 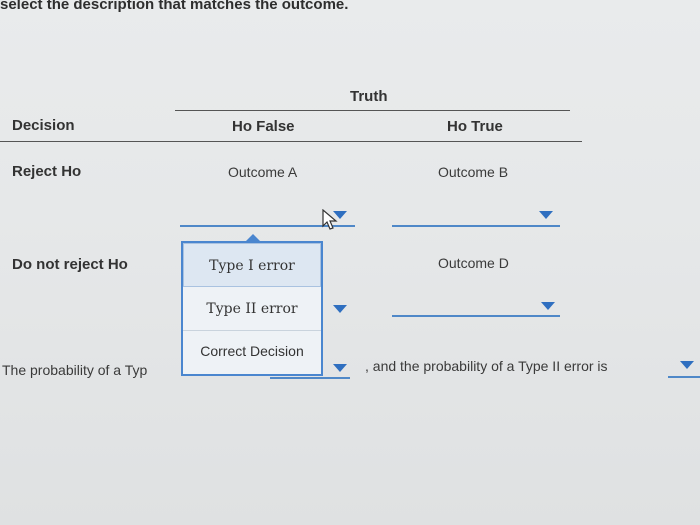 I want to click on h0-false-header: Ho False, so click(x=263, y=126).